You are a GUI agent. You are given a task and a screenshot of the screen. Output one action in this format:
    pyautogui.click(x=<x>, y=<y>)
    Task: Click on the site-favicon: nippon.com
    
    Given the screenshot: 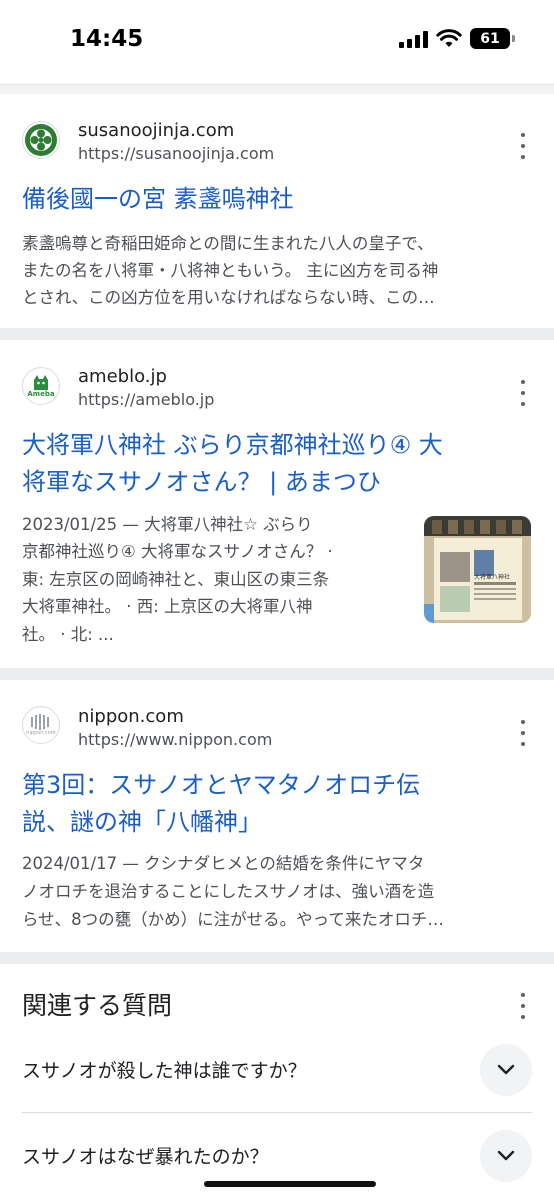 What is the action you would take?
    pyautogui.click(x=41, y=725)
    